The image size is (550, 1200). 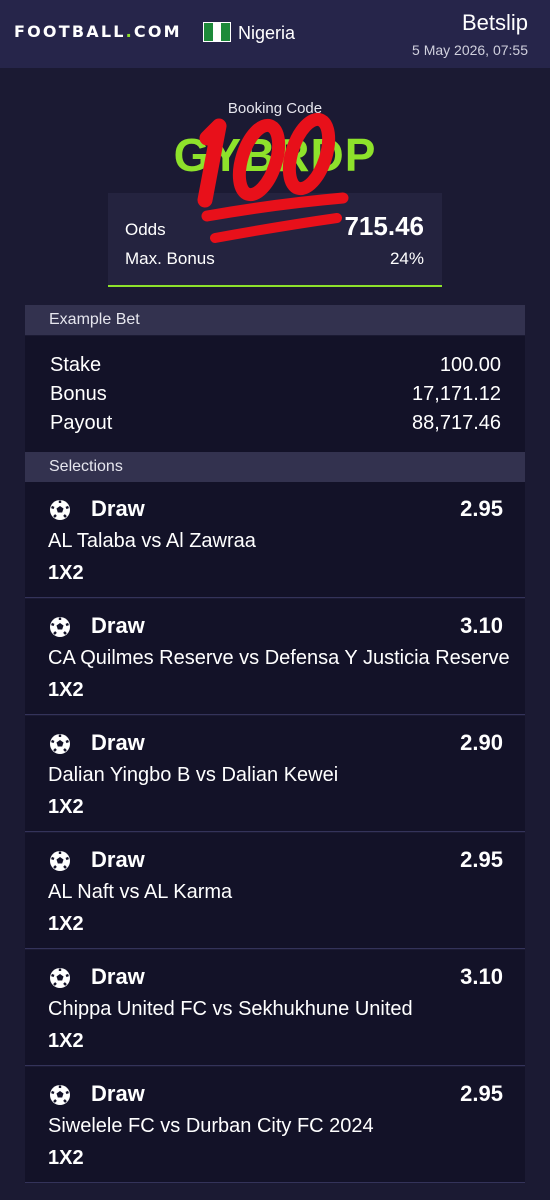 What do you see at coordinates (456, 394) in the screenshot?
I see `bonus-value: 17,171.12` at bounding box center [456, 394].